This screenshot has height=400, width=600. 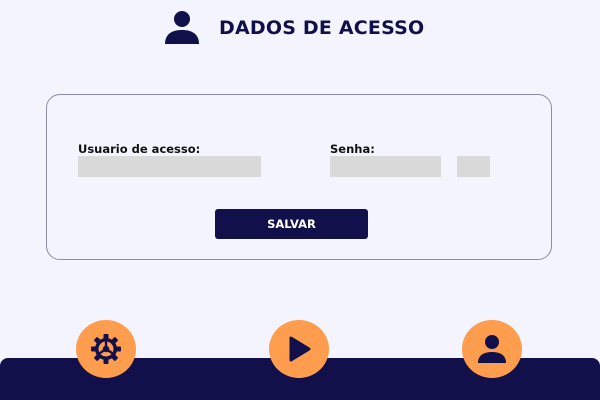 I want to click on page-header: DADOS DE ACESSO, so click(x=294, y=28).